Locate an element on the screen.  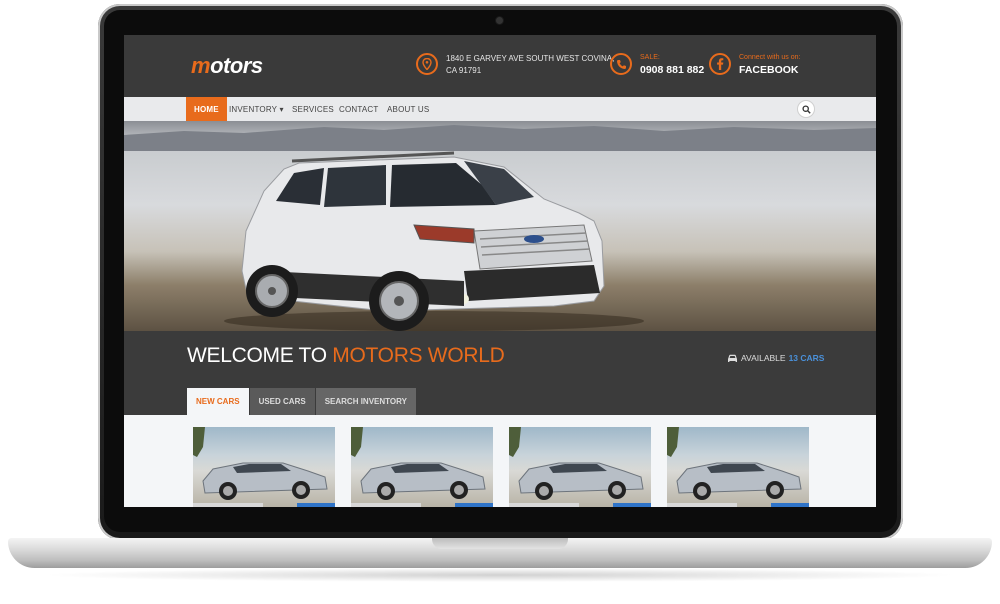
site-logo: motors is located at coordinates (227, 66).